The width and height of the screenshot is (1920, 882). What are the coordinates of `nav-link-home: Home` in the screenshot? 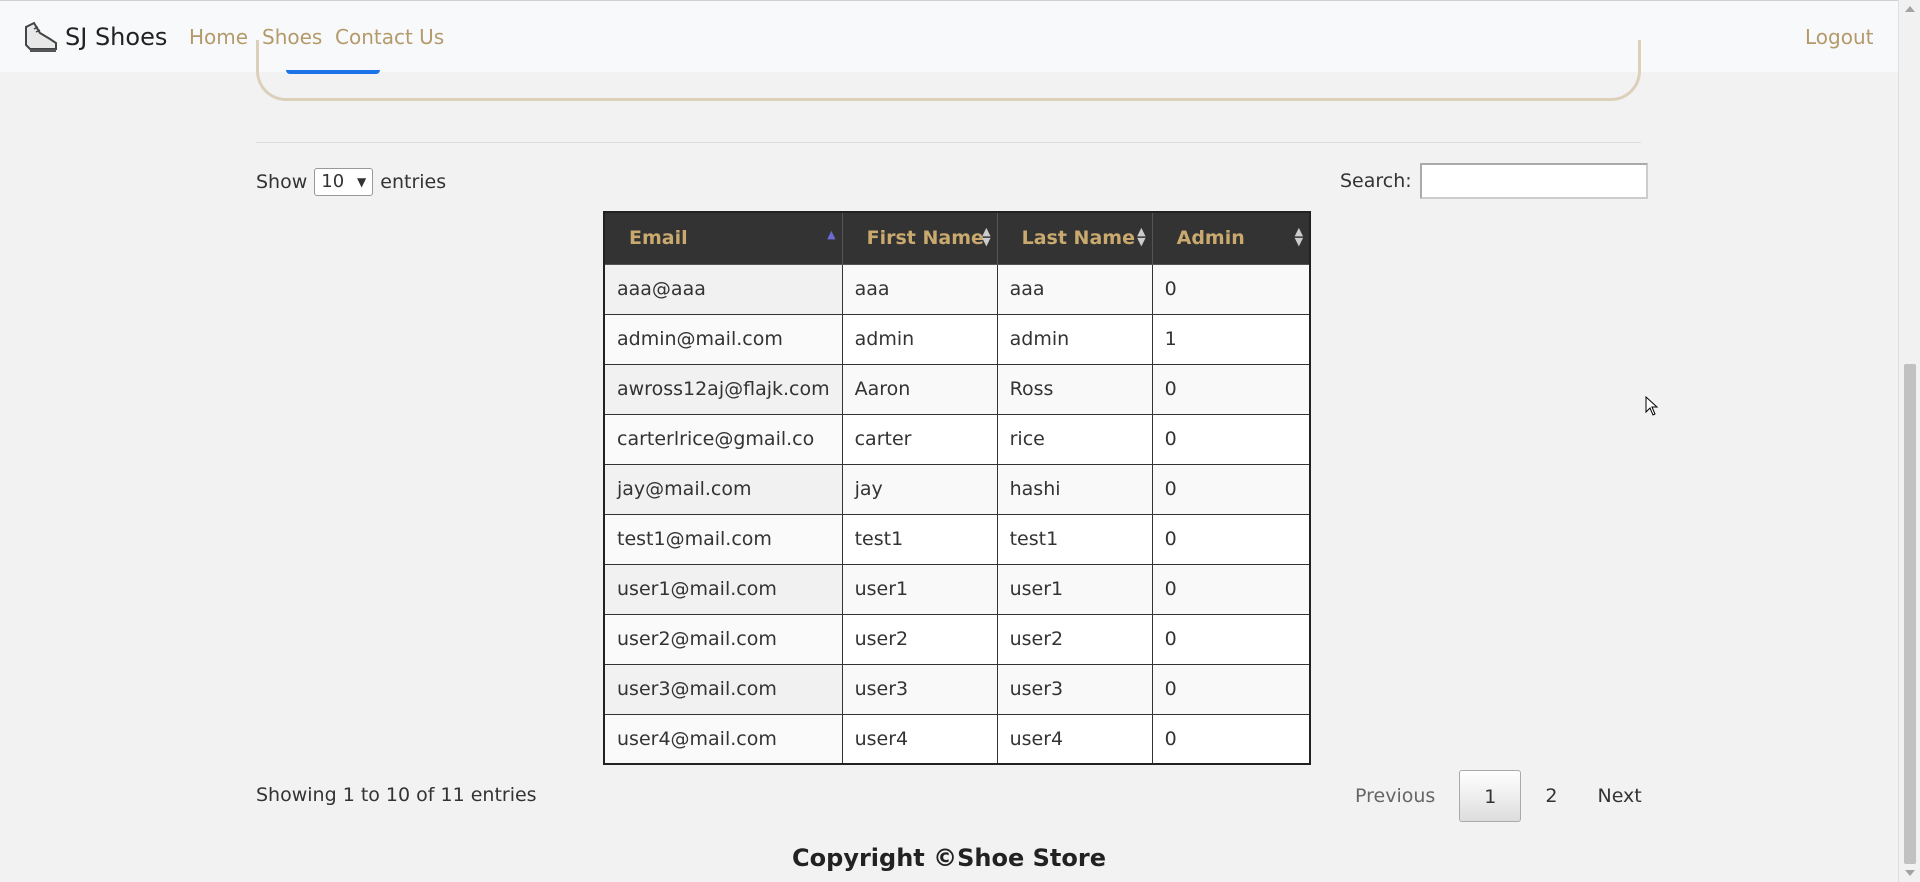 It's located at (218, 37).